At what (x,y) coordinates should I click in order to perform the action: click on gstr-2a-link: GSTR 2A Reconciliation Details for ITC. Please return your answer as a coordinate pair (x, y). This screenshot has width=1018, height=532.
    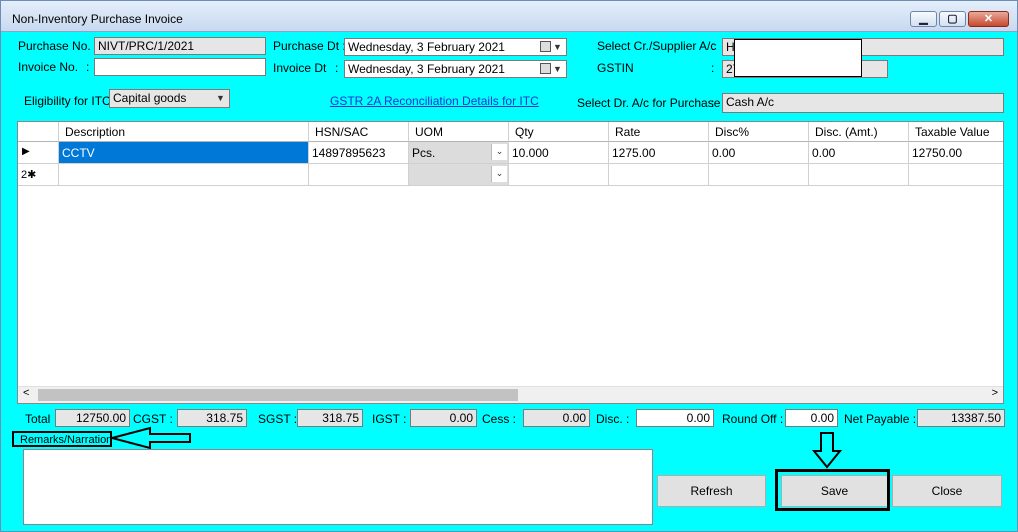
    Looking at the image, I should click on (434, 101).